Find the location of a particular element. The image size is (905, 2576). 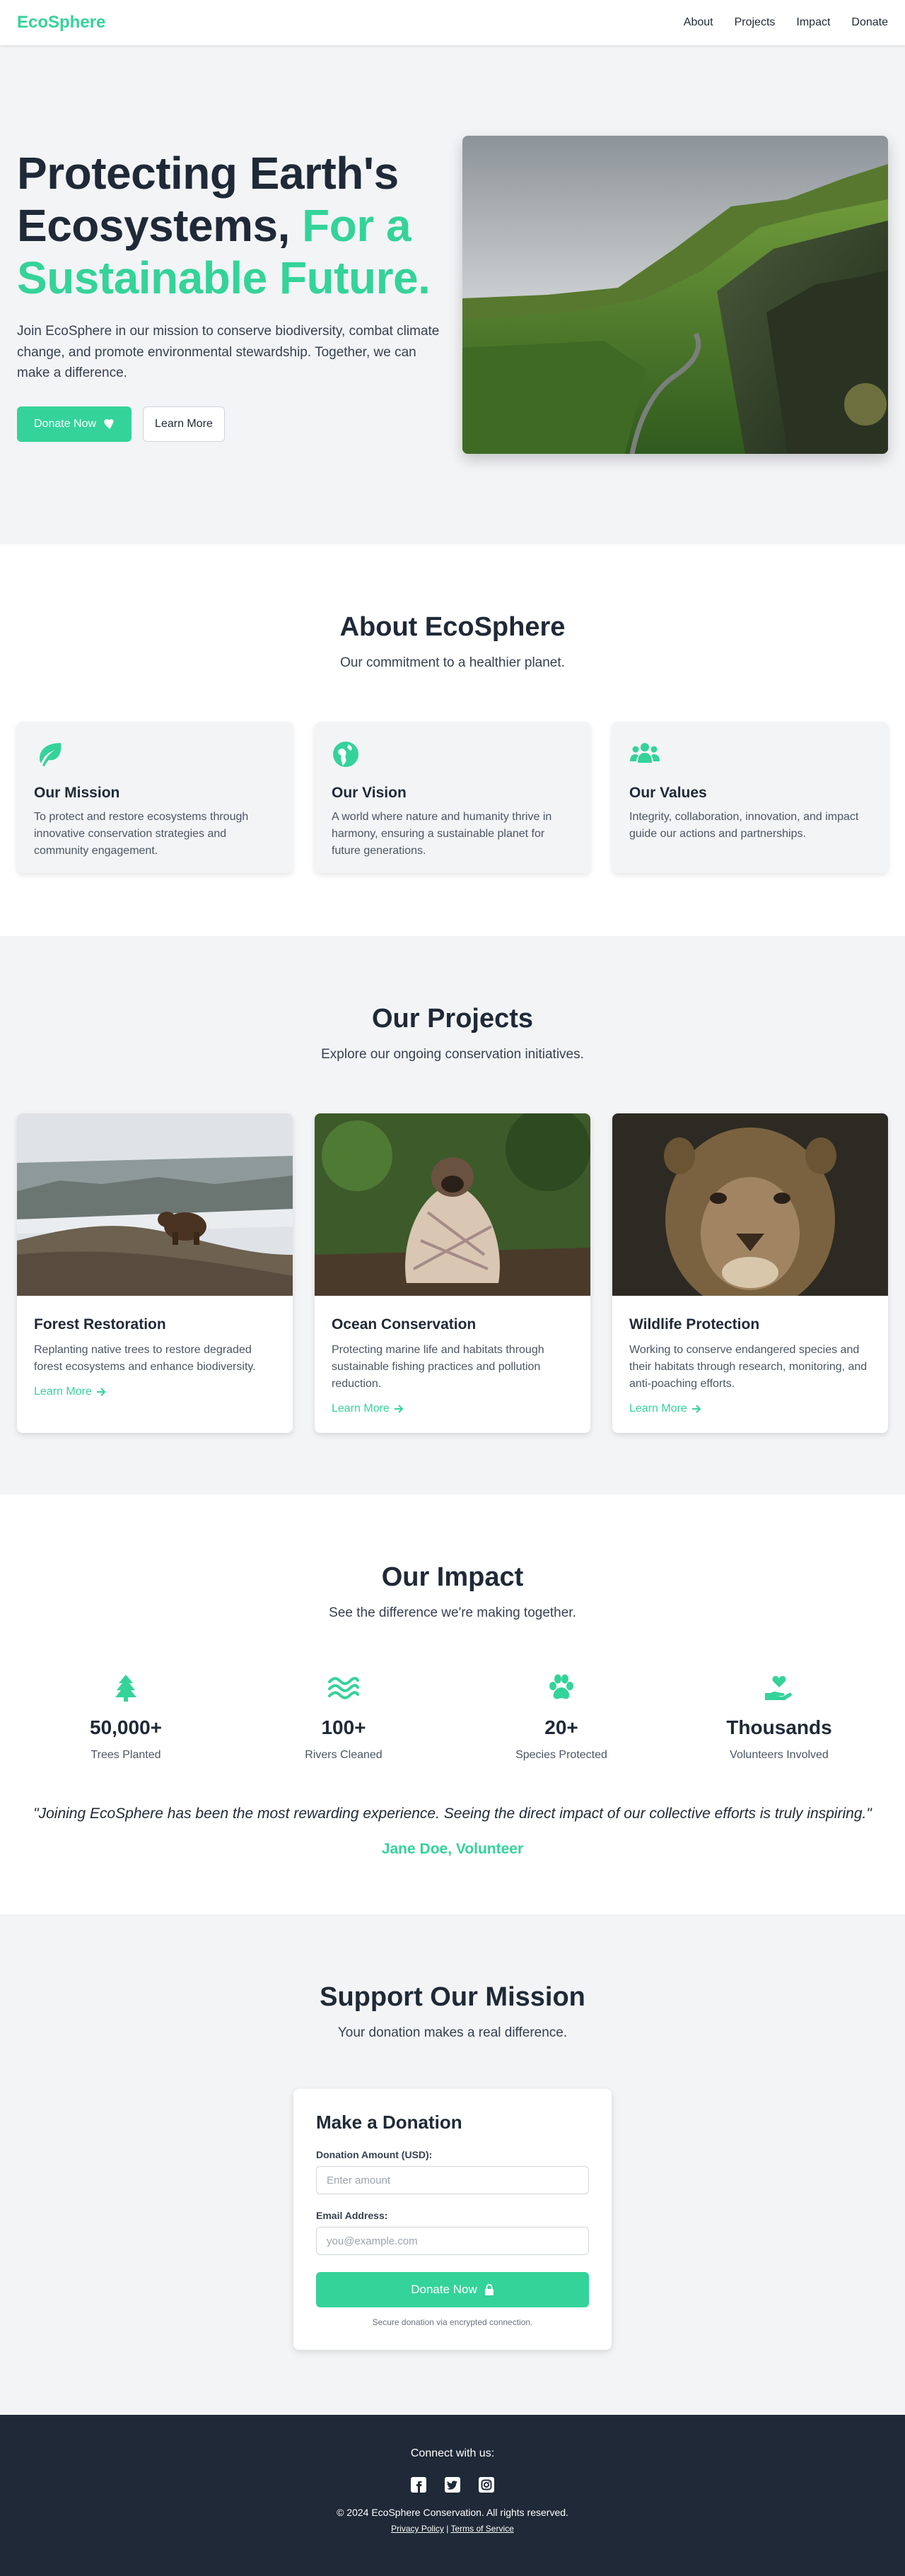

stat-value: 100+ is located at coordinates (343, 1727).